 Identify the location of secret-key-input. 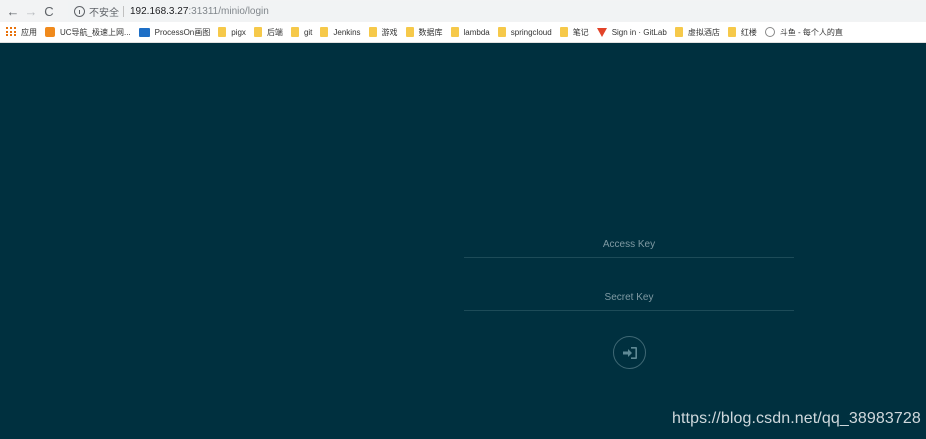
(629, 297).